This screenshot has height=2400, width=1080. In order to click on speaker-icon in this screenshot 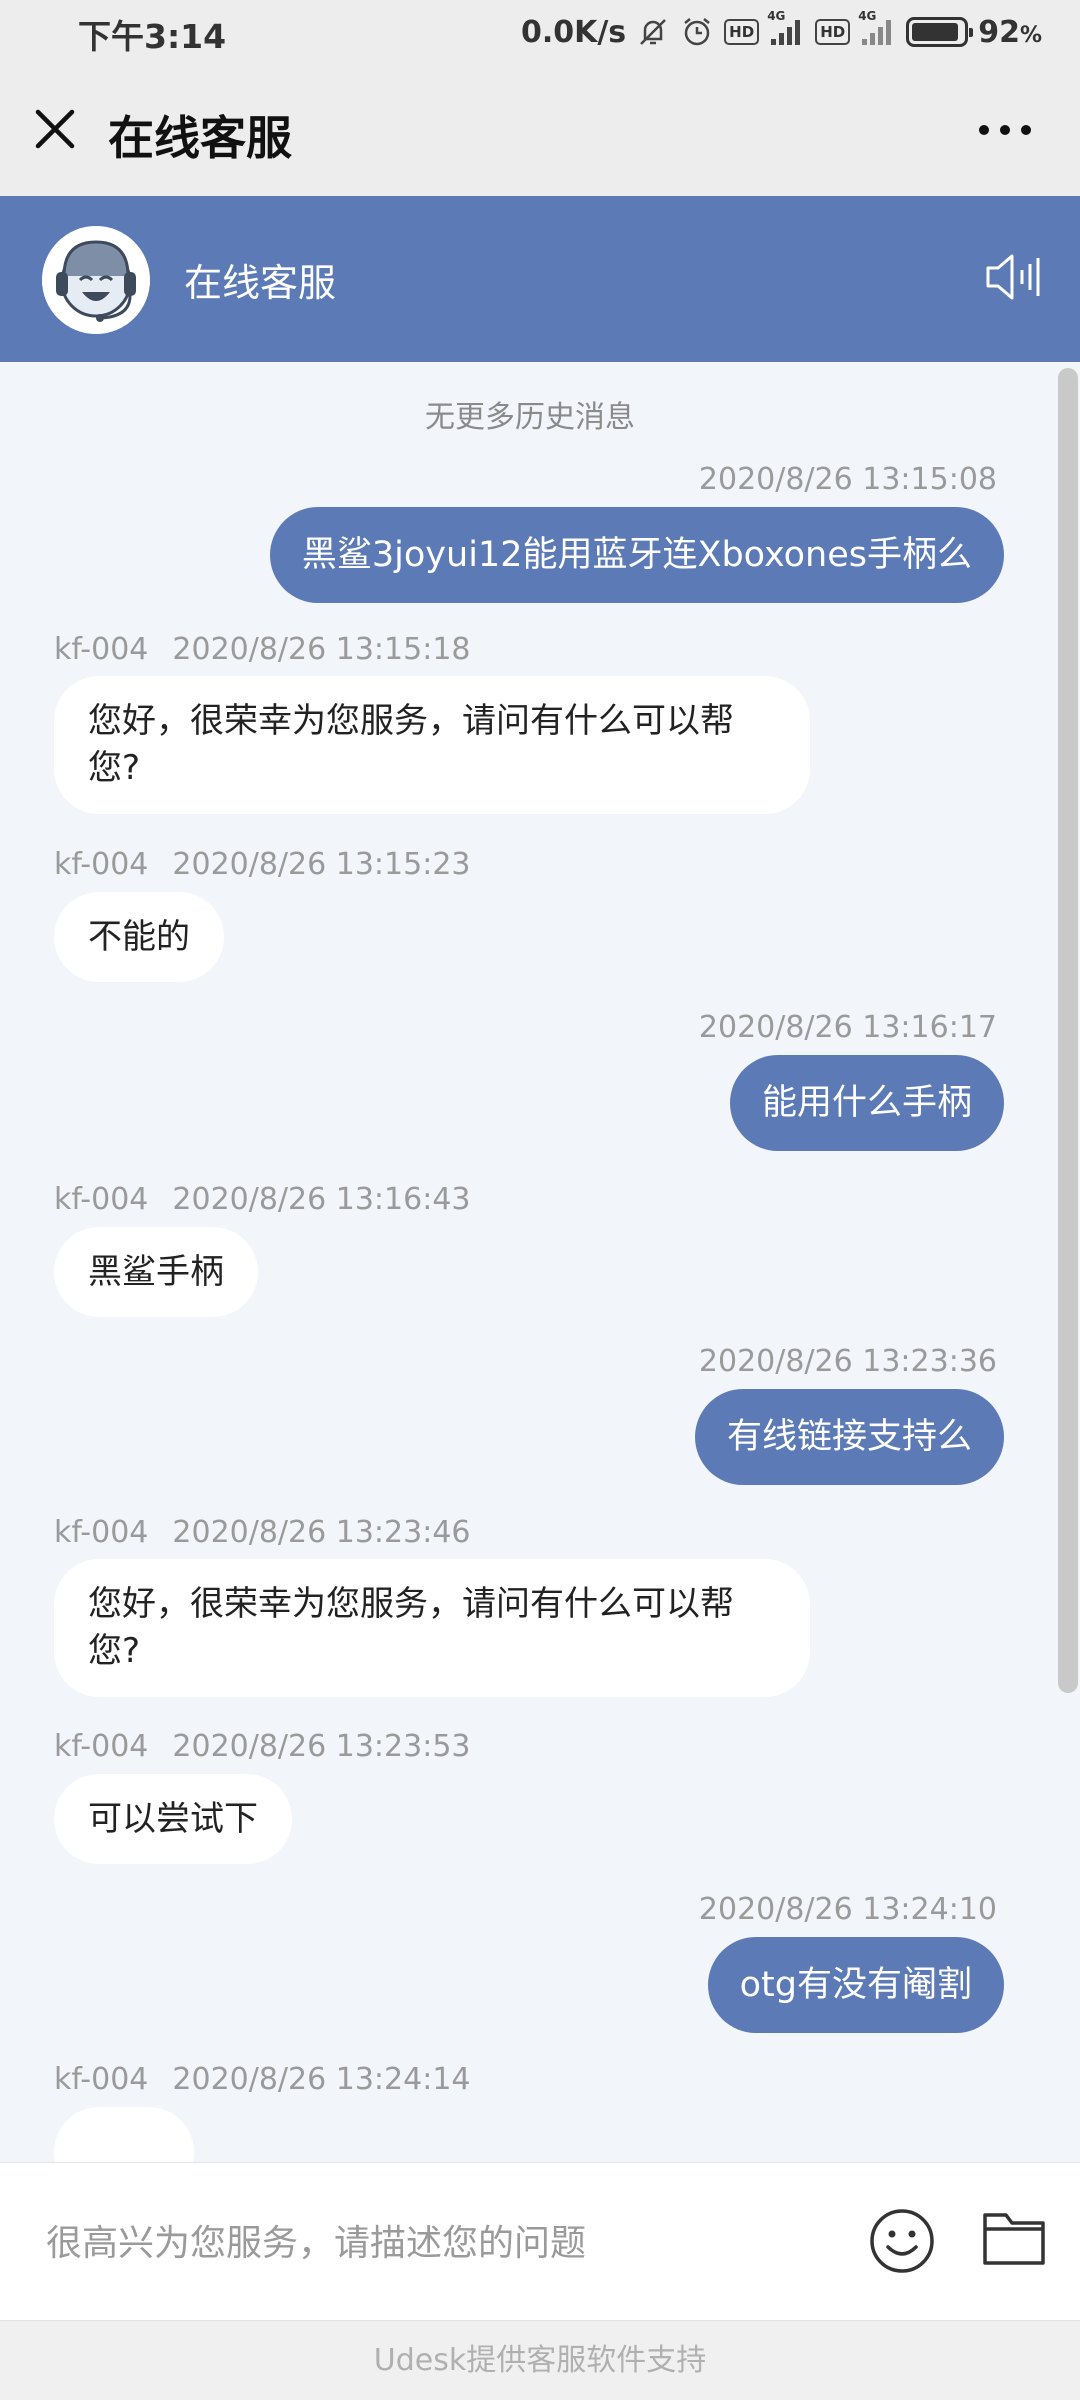, I will do `click(1013, 277)`.